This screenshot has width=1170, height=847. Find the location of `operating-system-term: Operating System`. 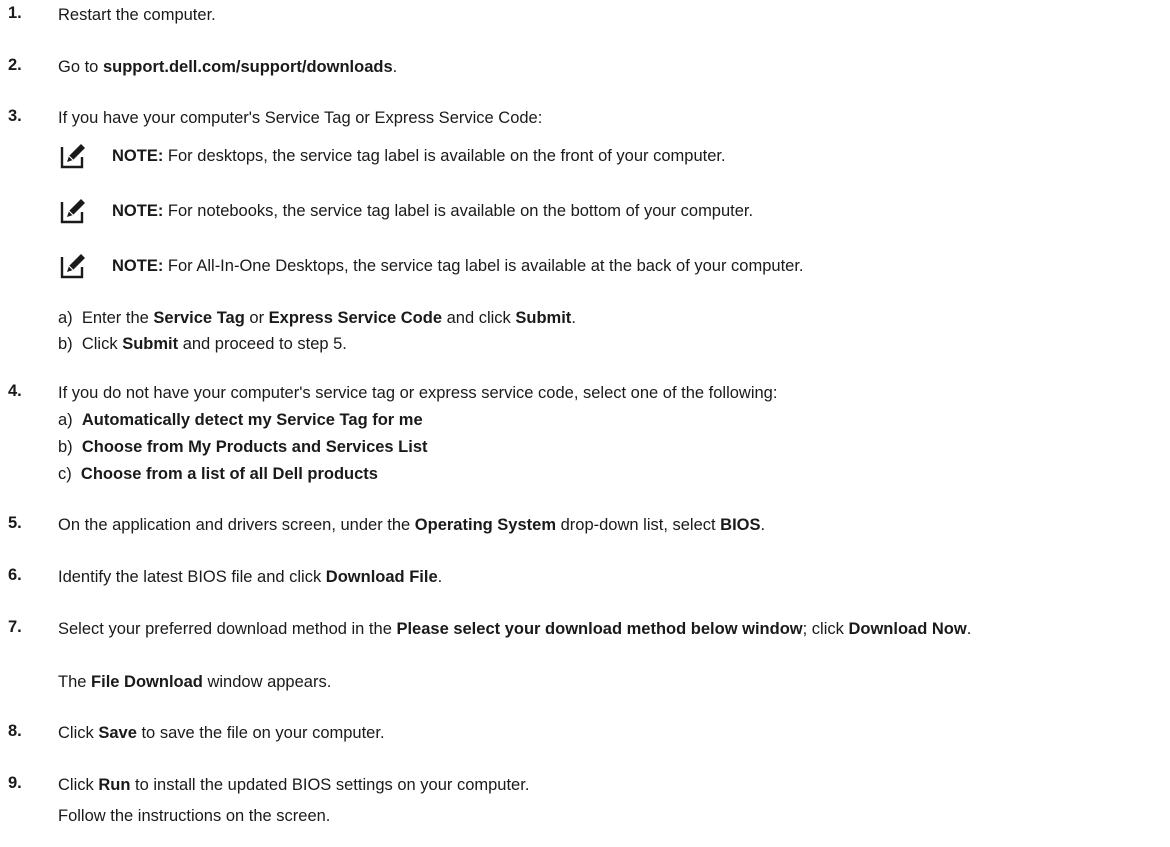

operating-system-term: Operating System is located at coordinates (485, 525).